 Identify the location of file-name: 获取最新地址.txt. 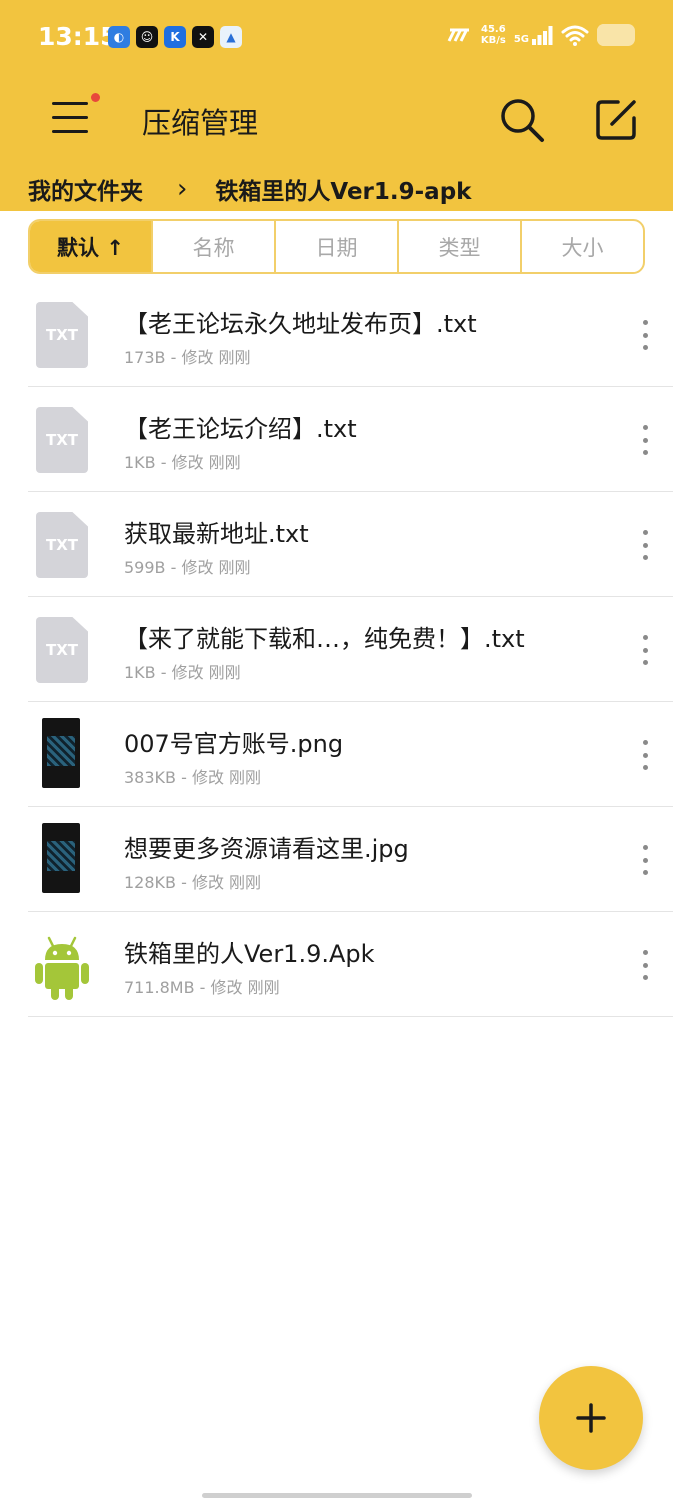
(216, 534).